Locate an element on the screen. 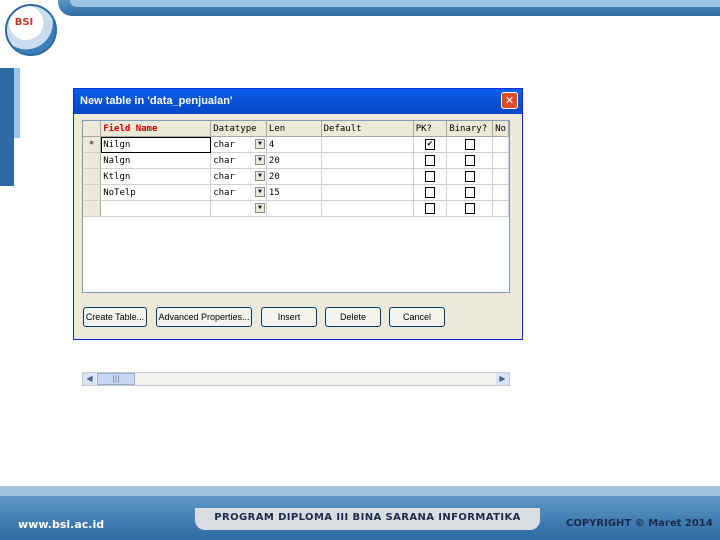 The image size is (720, 540). dialog-title: New table in 'data_penjualan' is located at coordinates (156, 101).